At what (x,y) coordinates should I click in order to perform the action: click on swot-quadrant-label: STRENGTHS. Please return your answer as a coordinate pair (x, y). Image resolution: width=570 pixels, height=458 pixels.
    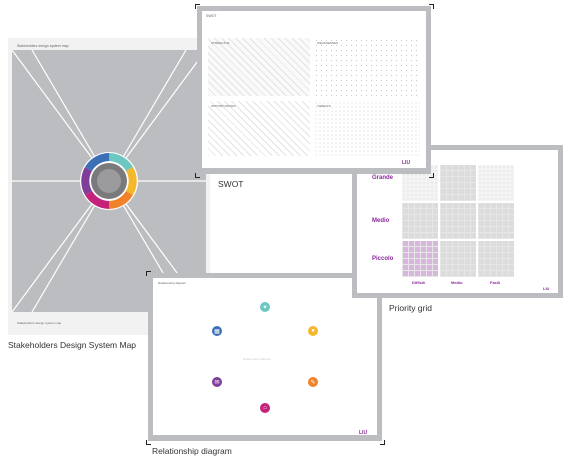
    Looking at the image, I should click on (220, 43).